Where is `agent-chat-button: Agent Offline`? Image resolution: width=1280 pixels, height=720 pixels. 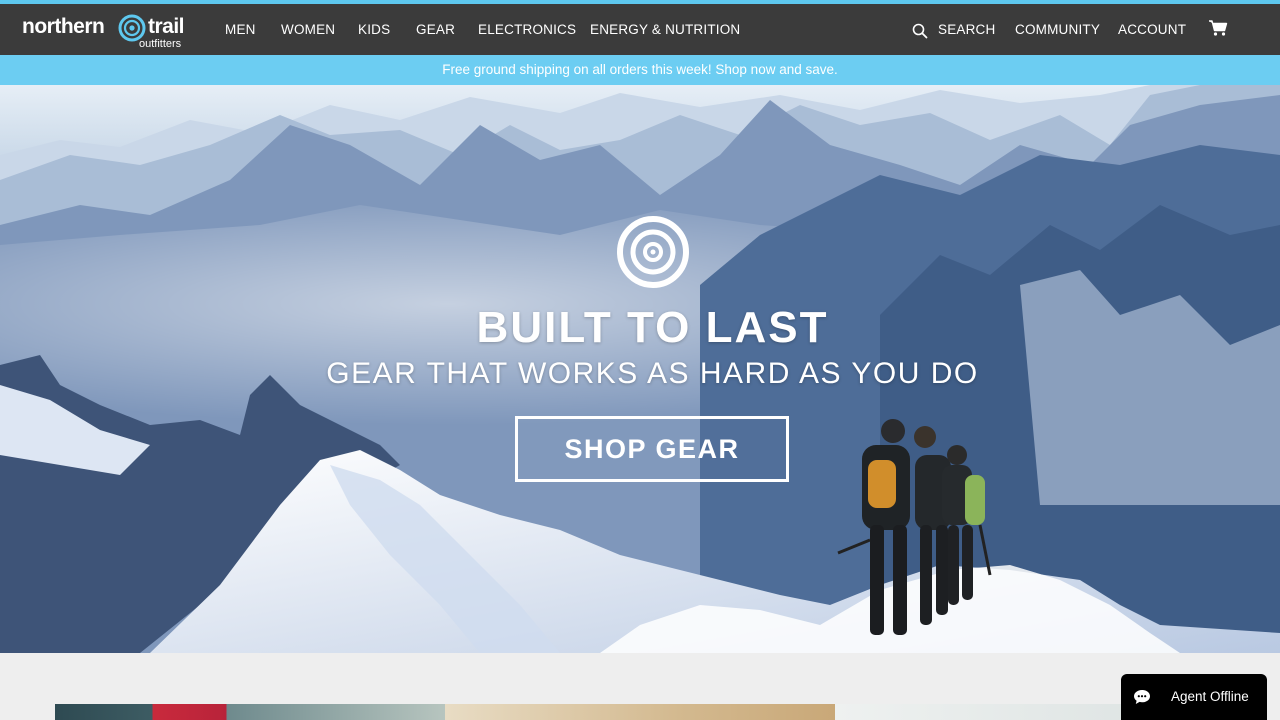
agent-chat-button: Agent Offline is located at coordinates (1194, 697).